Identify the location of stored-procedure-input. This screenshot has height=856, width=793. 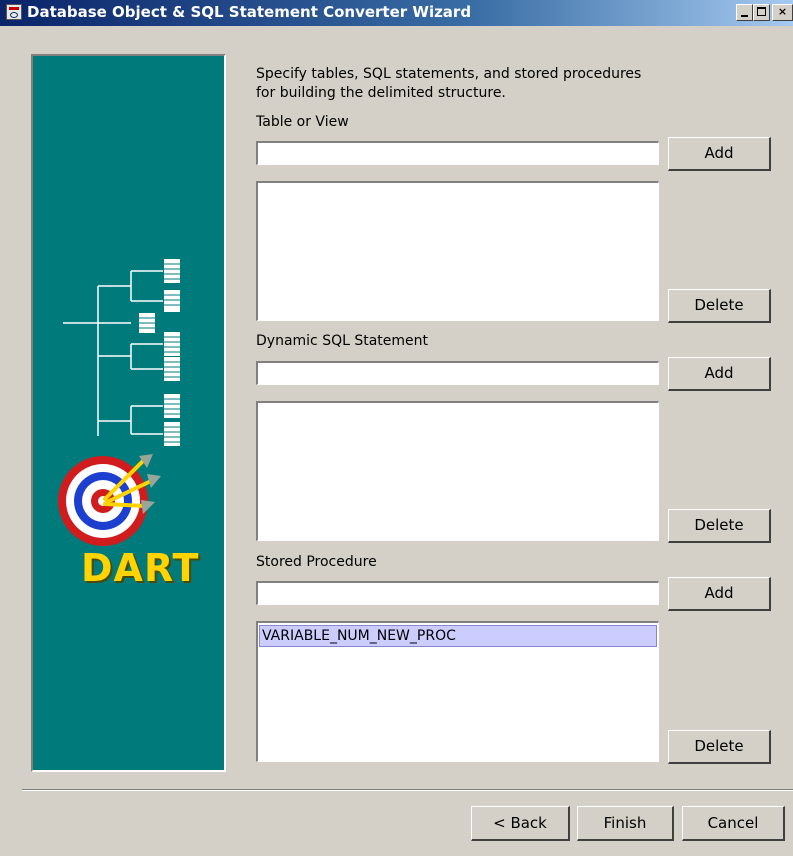
(457, 593).